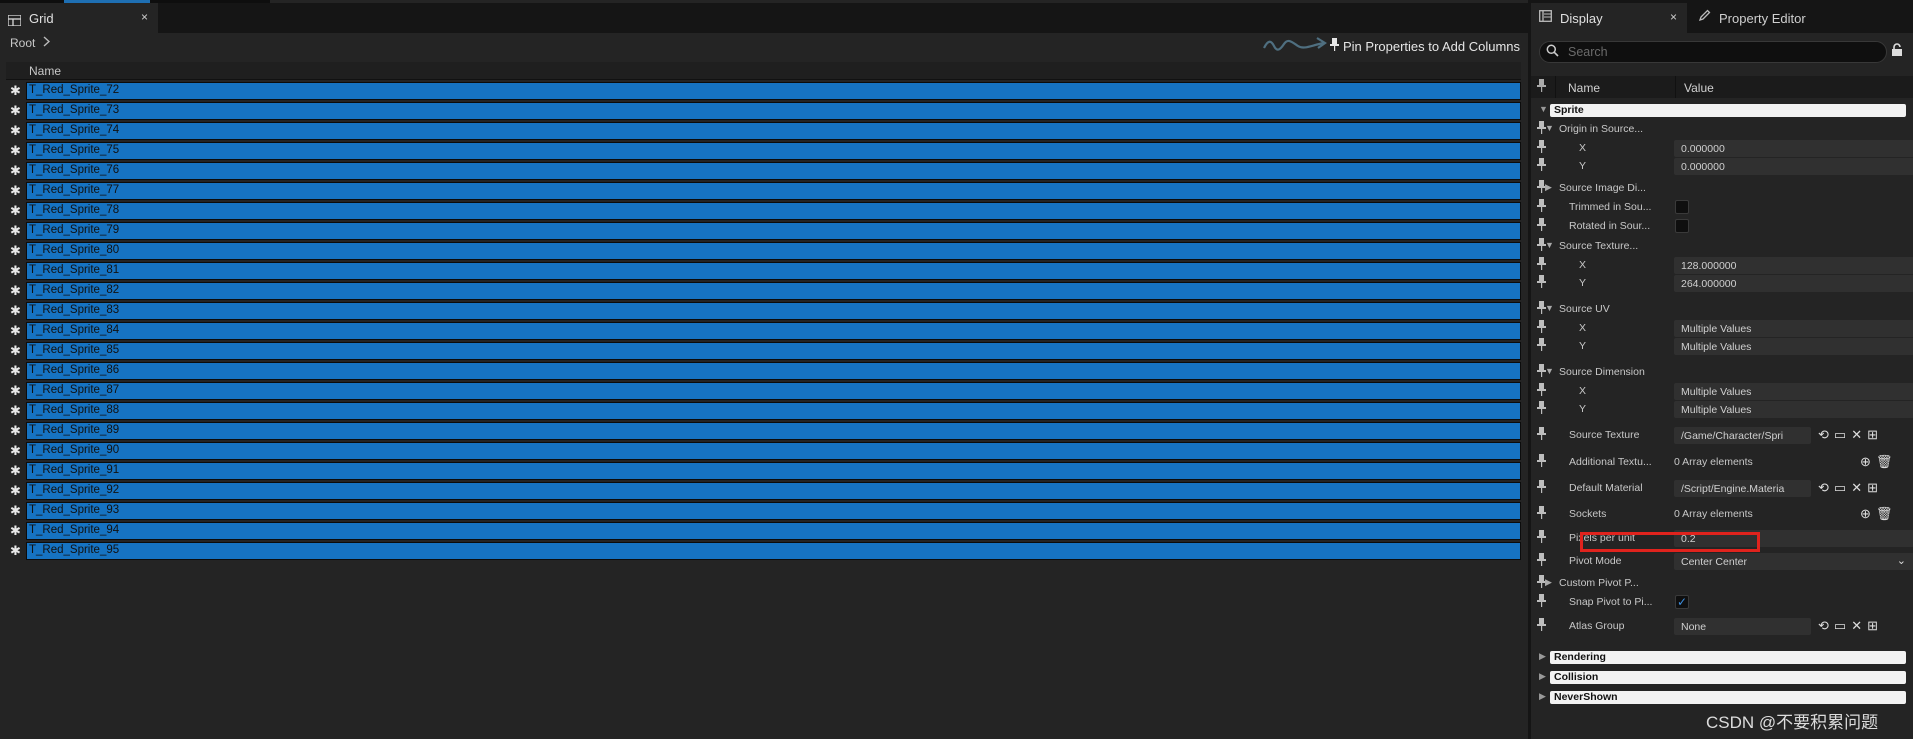 This screenshot has height=739, width=1913. I want to click on name-cell: T_Red_Sprite_82, so click(773, 291).